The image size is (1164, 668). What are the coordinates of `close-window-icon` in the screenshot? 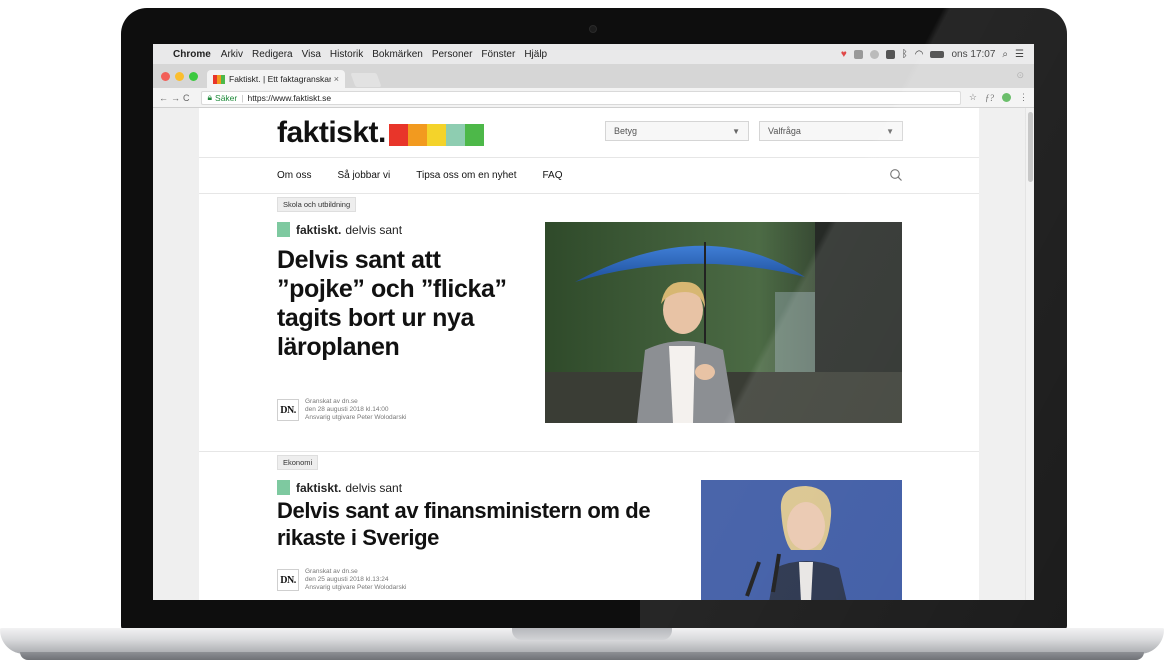 It's located at (165, 76).